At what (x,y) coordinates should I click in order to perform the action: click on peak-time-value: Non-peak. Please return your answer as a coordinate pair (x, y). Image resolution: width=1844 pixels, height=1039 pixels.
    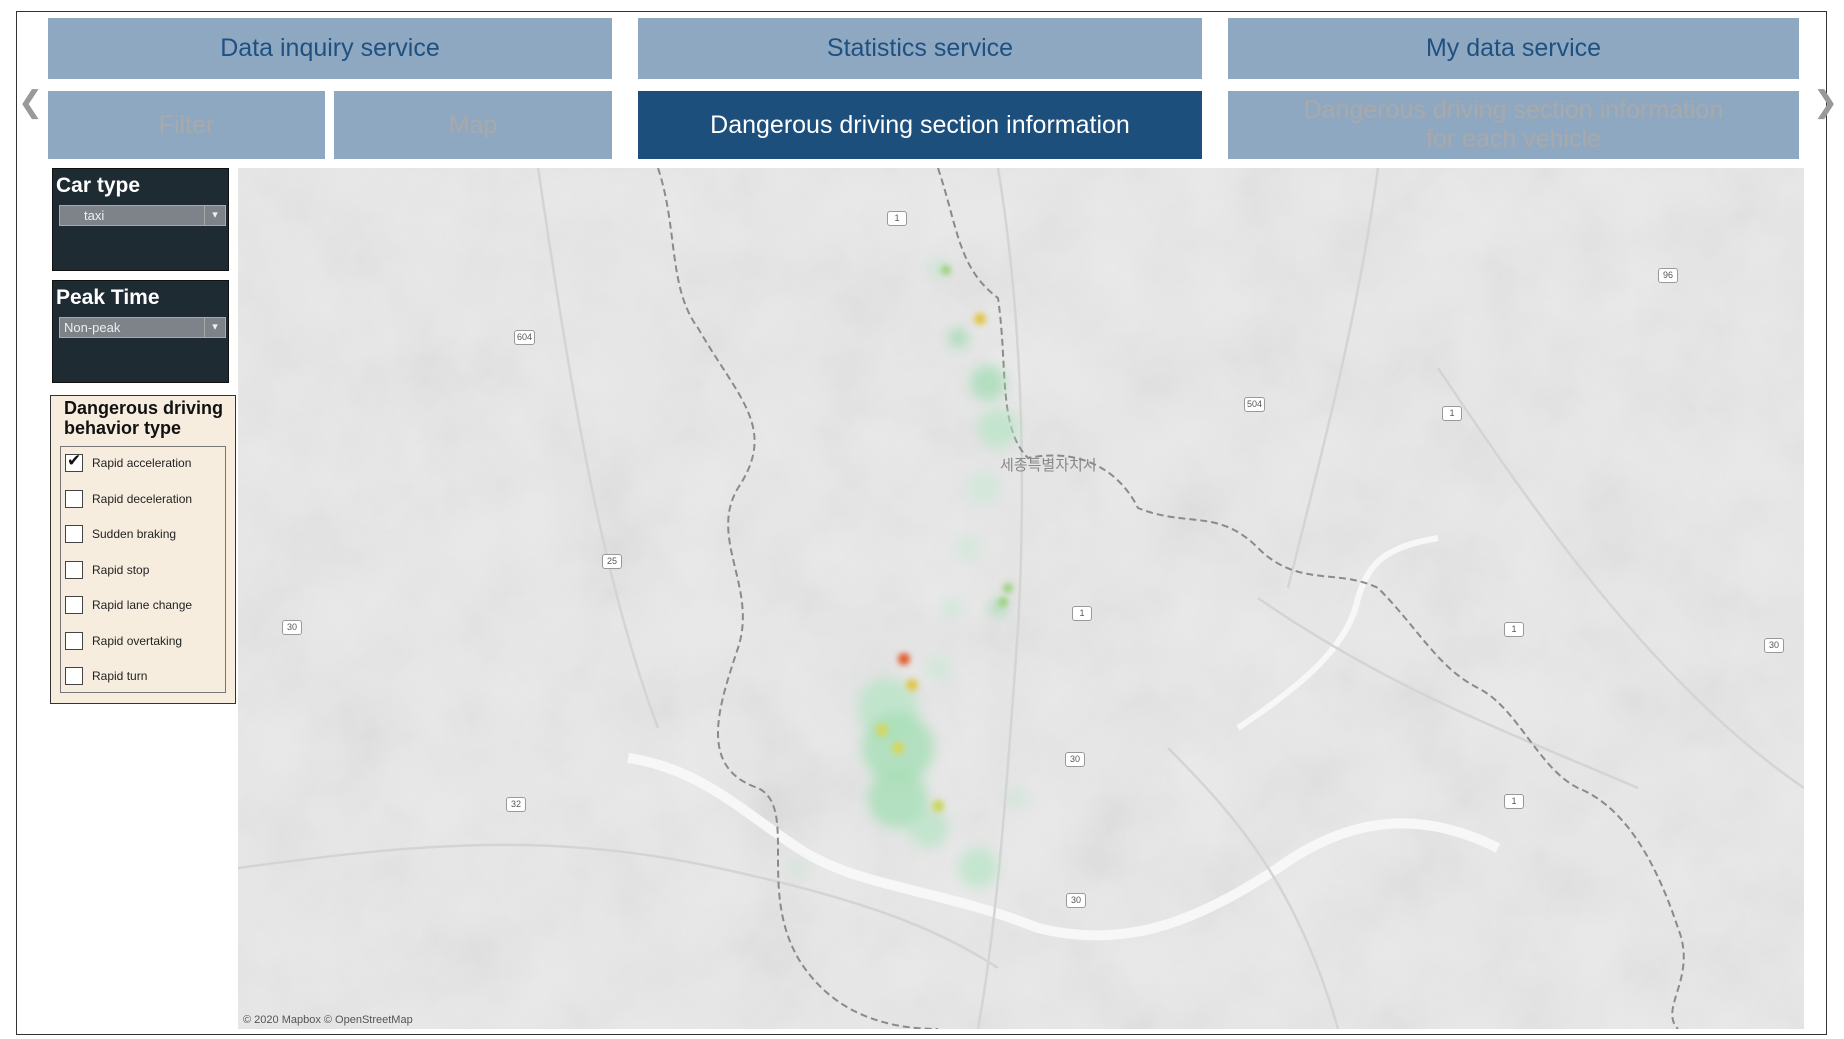
    Looking at the image, I should click on (92, 327).